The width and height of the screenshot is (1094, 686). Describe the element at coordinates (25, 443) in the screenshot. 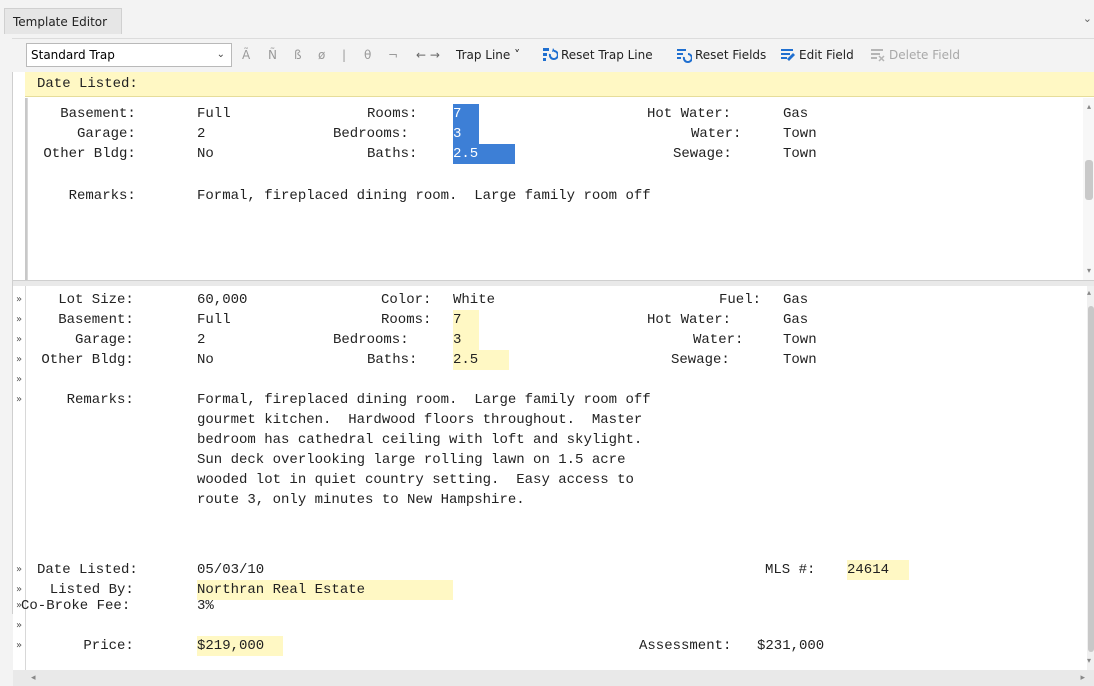

I see `gutter-line` at that location.